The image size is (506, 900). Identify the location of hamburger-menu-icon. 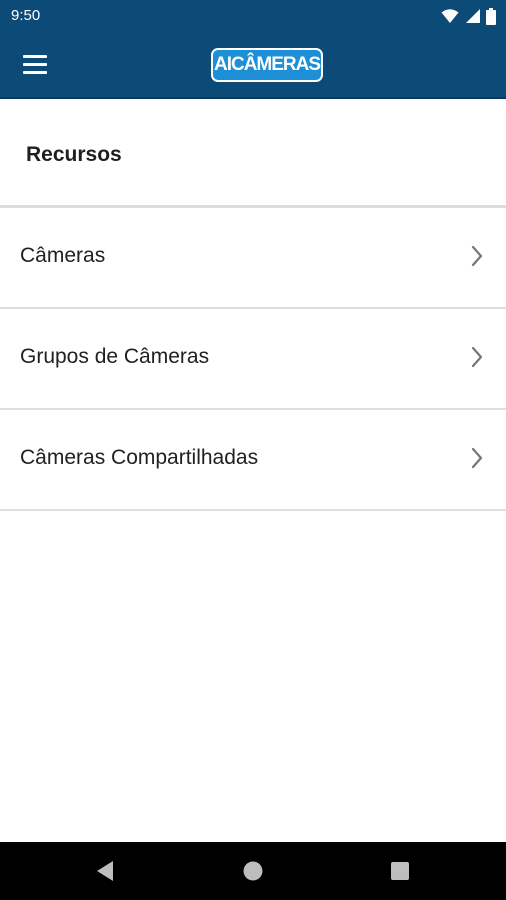
(35, 65).